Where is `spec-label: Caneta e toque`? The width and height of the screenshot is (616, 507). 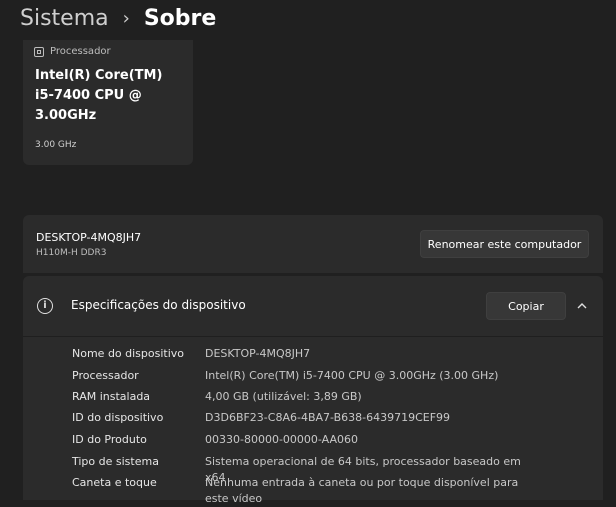
spec-label: Caneta e toque is located at coordinates (114, 482).